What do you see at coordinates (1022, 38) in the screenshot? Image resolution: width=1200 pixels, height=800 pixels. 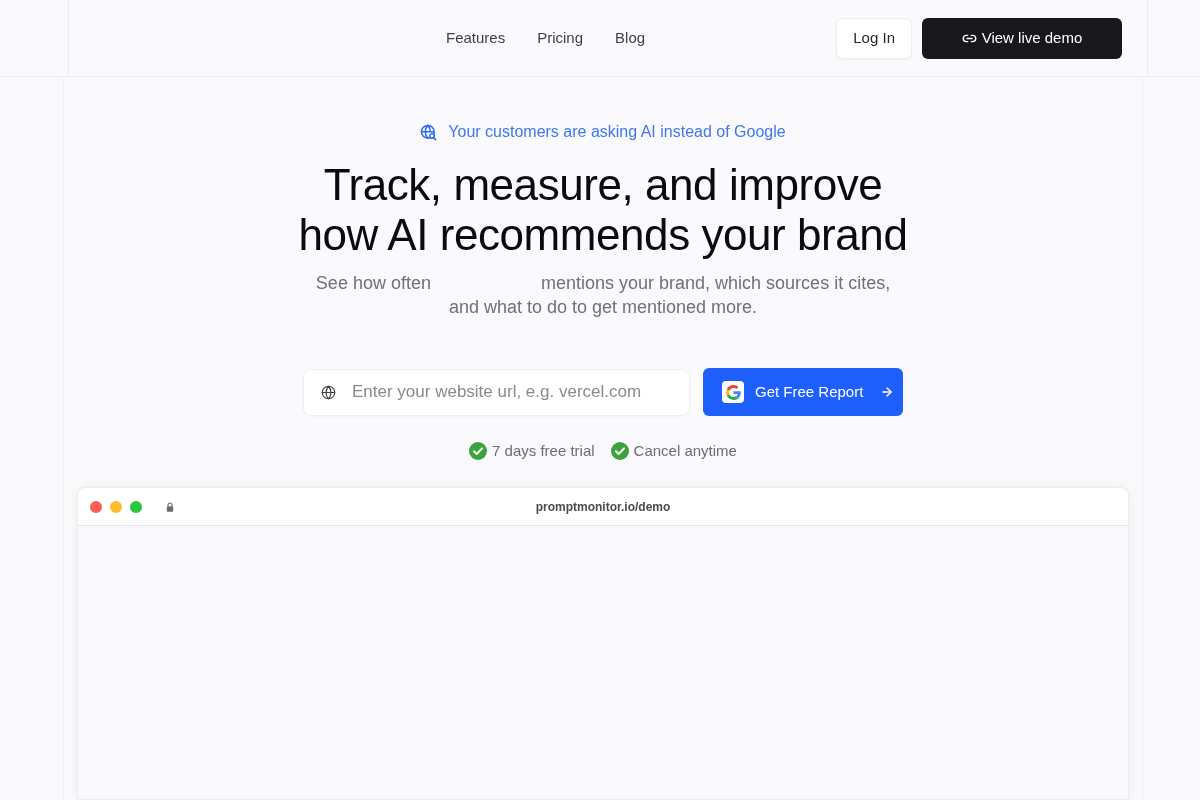 I see `view-live-demo-button: View live demo` at bounding box center [1022, 38].